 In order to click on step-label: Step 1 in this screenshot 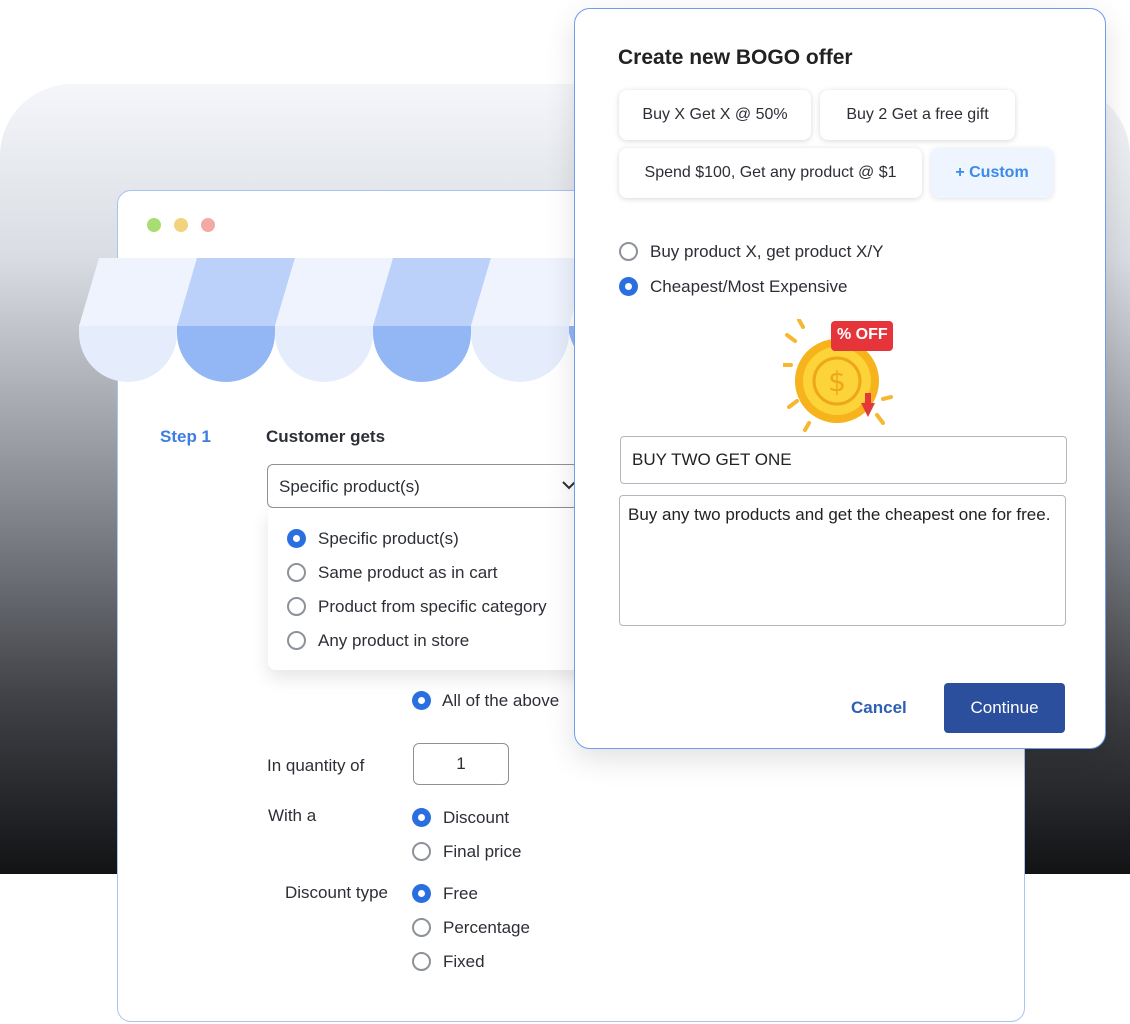, I will do `click(186, 436)`.